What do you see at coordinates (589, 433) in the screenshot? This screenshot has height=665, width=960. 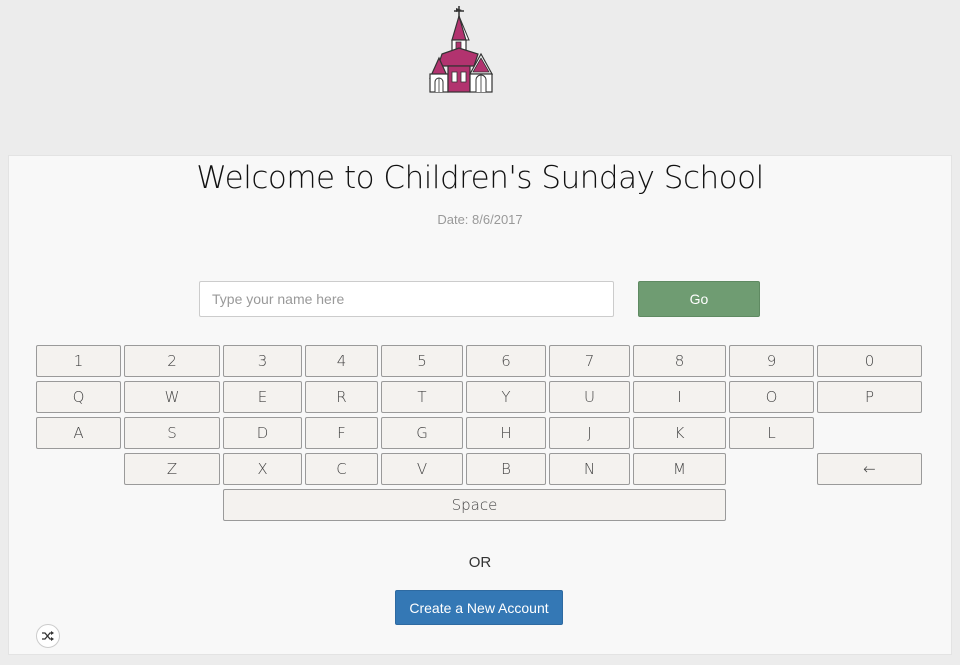 I see `key-j: J` at bounding box center [589, 433].